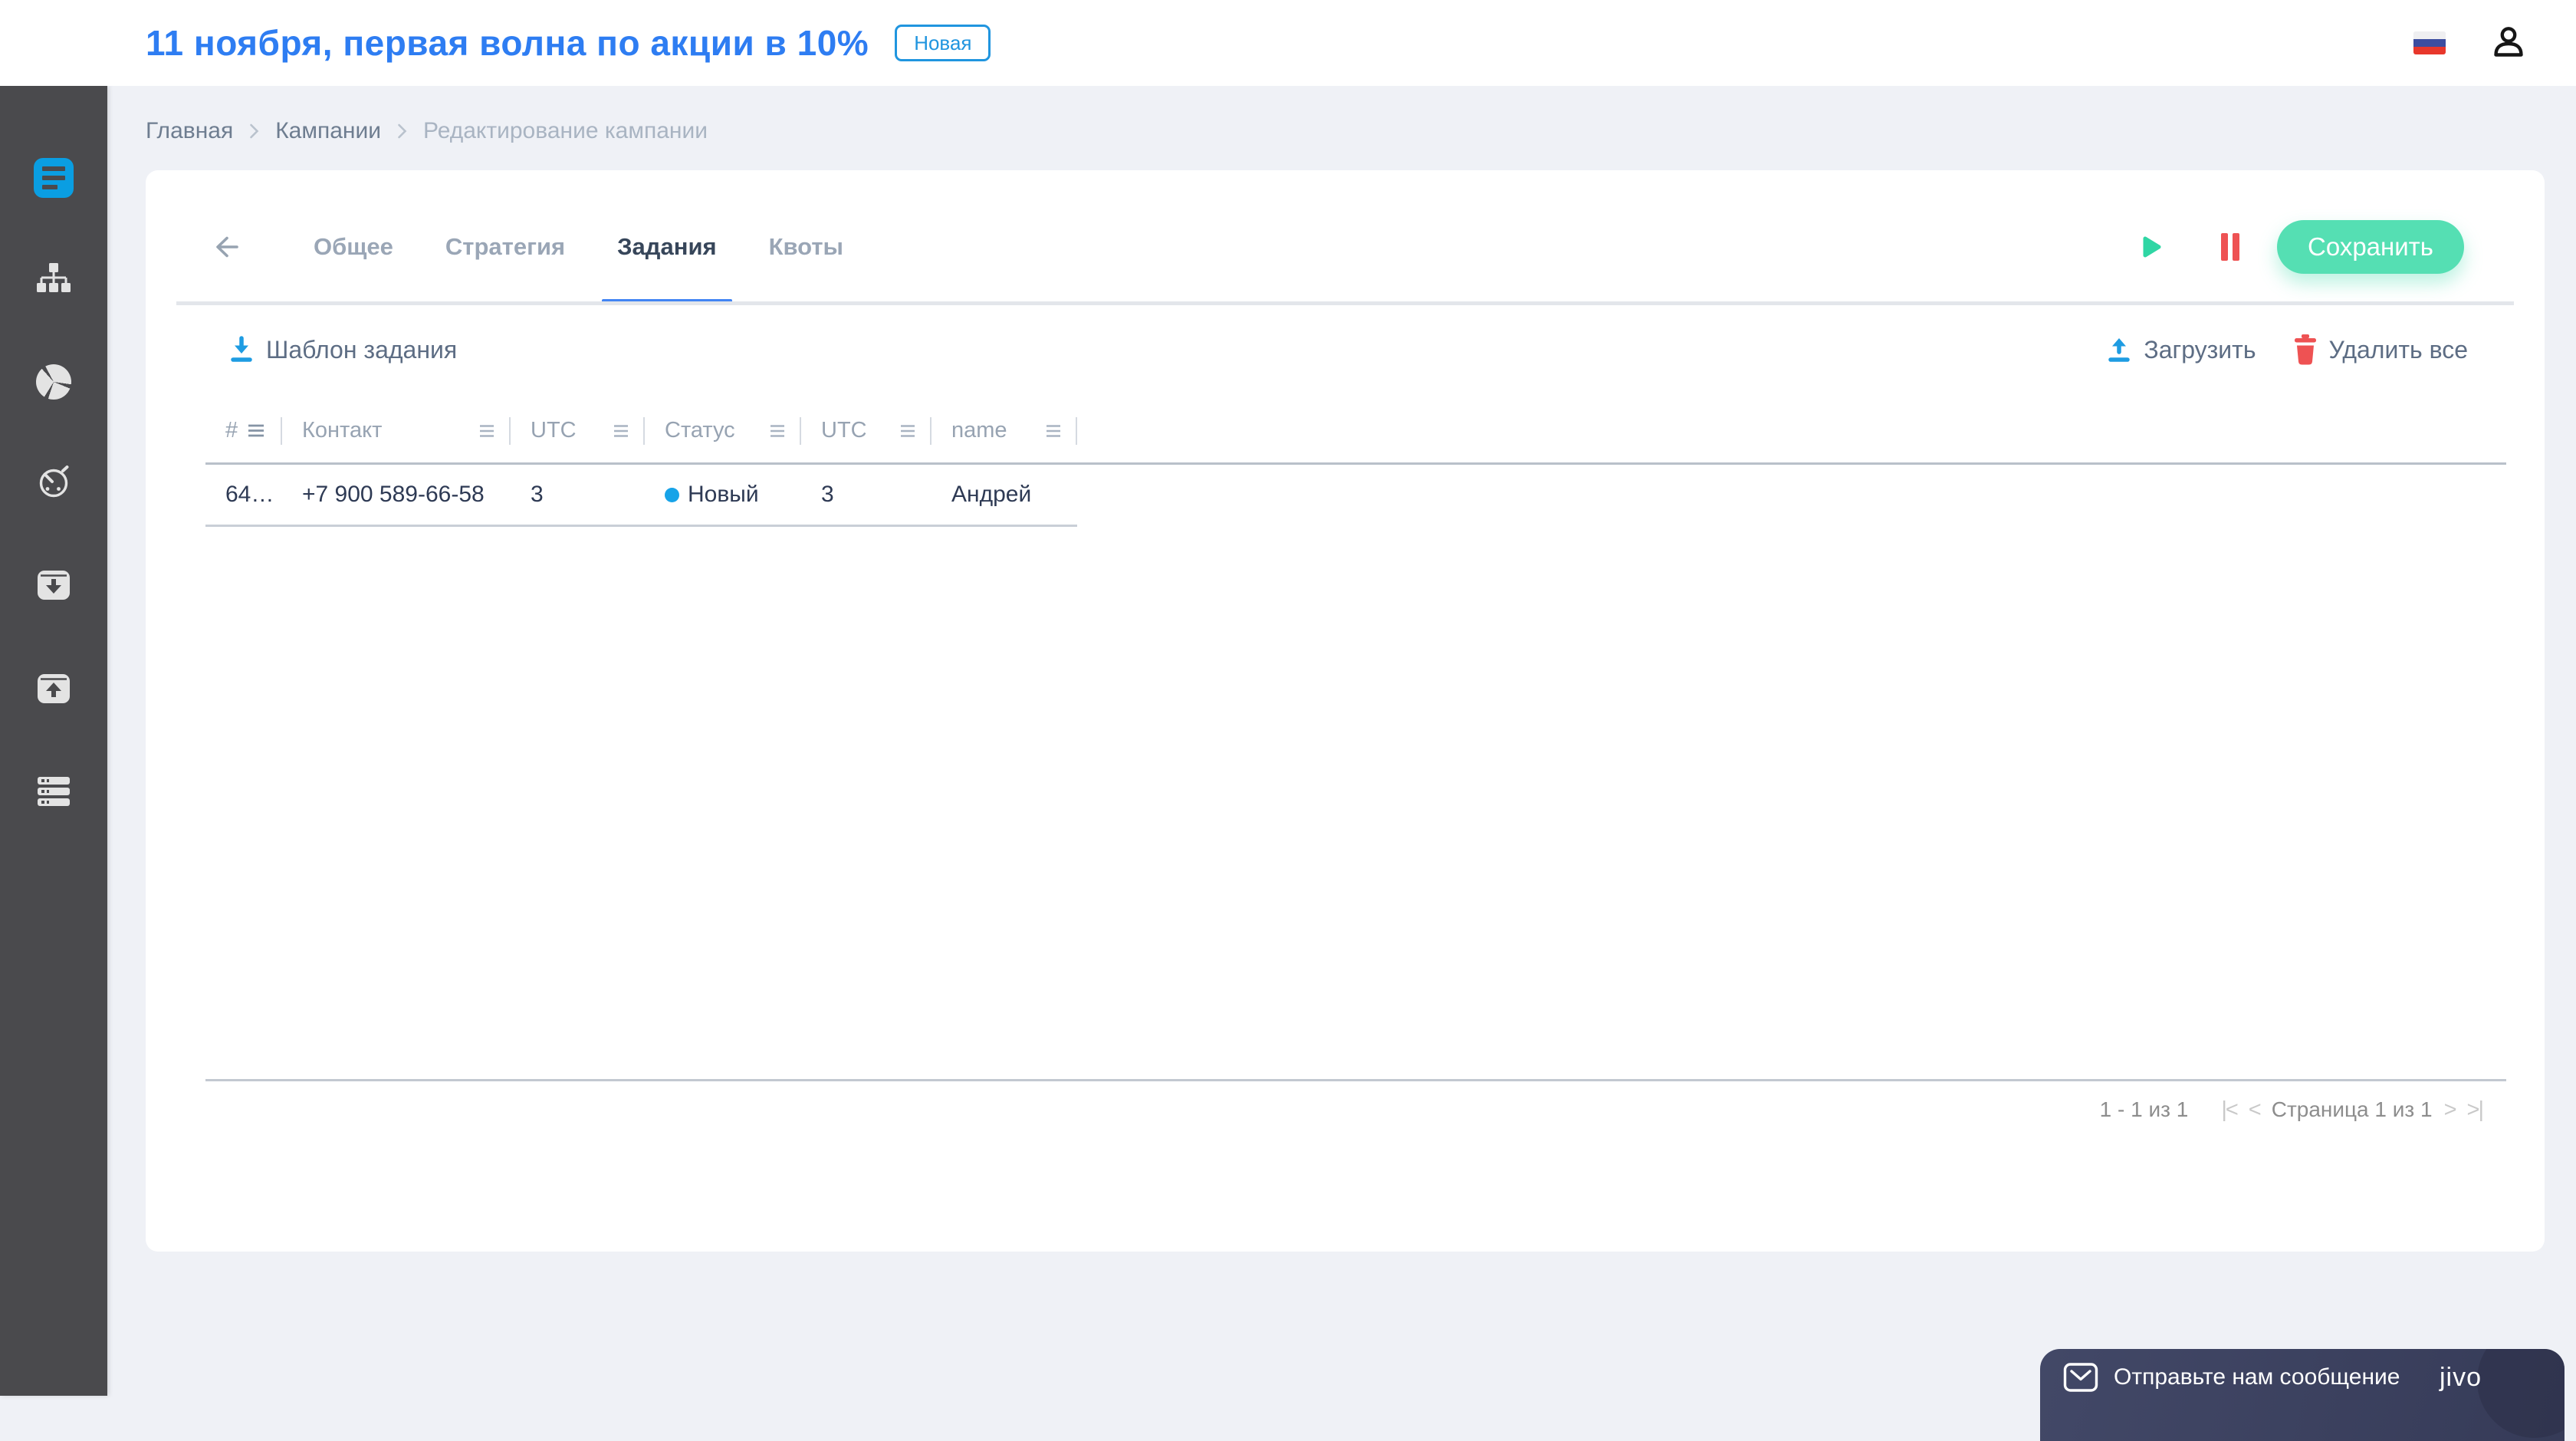  I want to click on task-template-link: Шаблон задания, so click(342, 349).